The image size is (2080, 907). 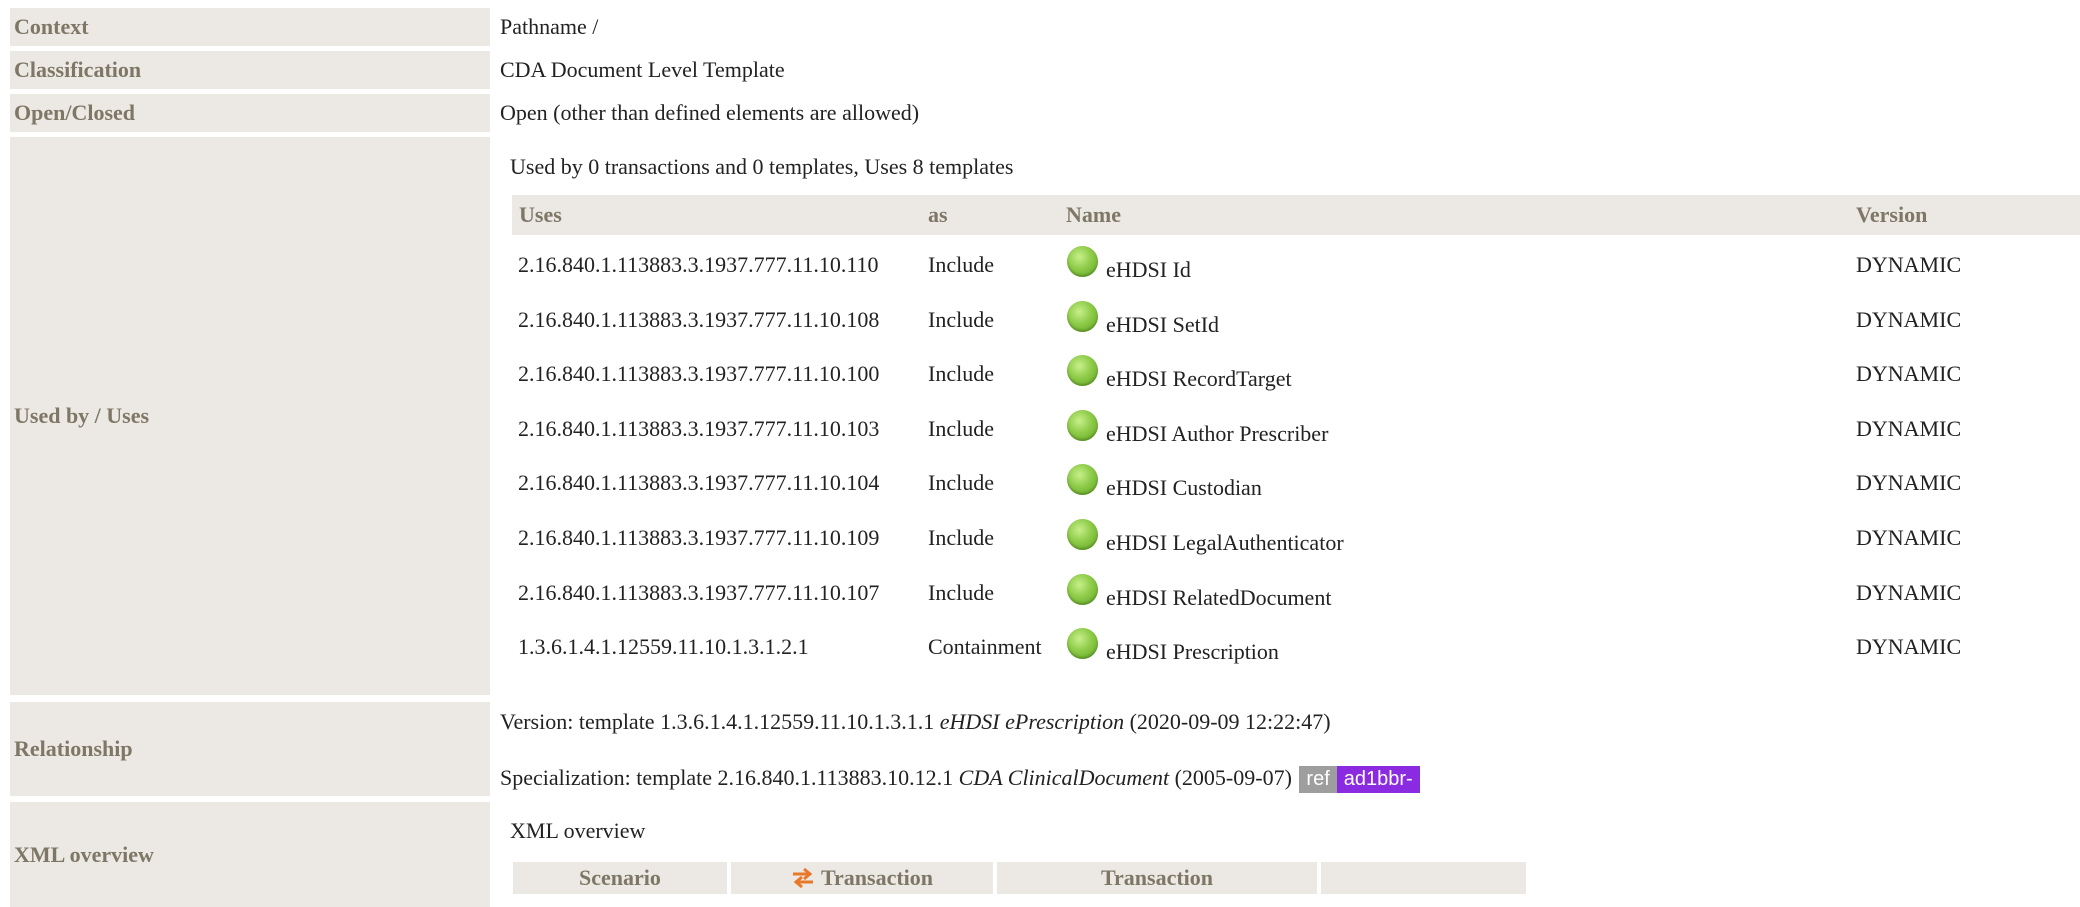 I want to click on version-column-header: Version, so click(x=1964, y=215).